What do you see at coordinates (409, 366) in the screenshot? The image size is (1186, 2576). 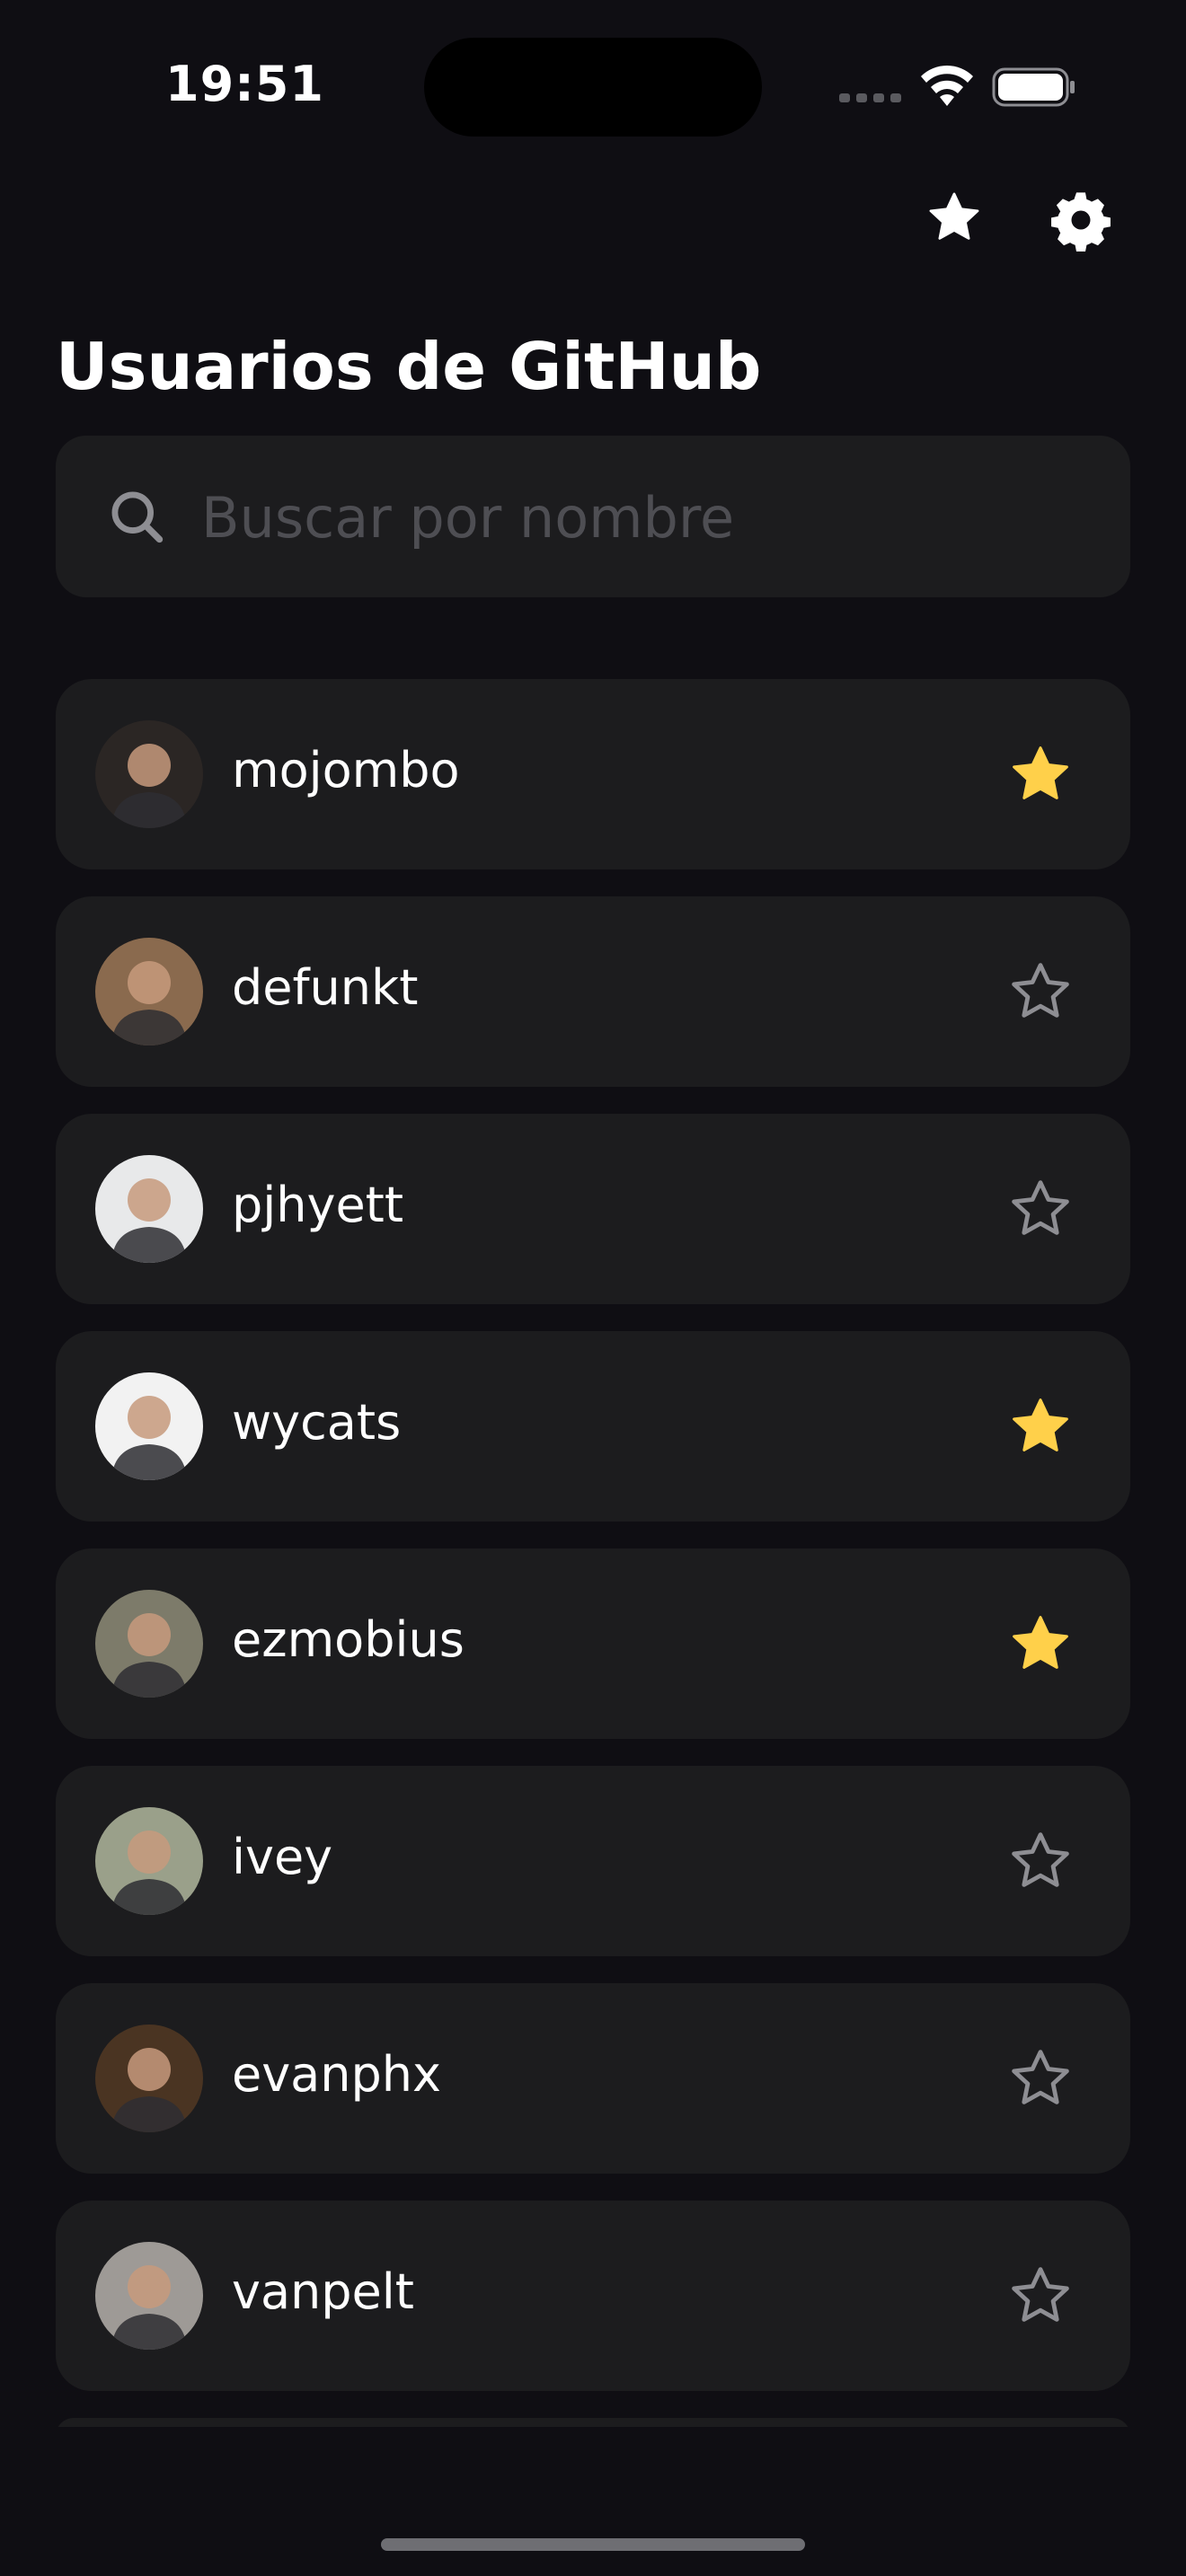 I see `page-title: Usuarios de GitHub` at bounding box center [409, 366].